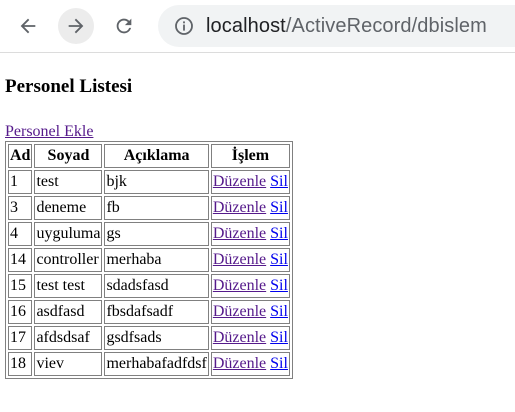 The height and width of the screenshot is (412, 515). What do you see at coordinates (20, 208) in the screenshot?
I see `cell-id: 3` at bounding box center [20, 208].